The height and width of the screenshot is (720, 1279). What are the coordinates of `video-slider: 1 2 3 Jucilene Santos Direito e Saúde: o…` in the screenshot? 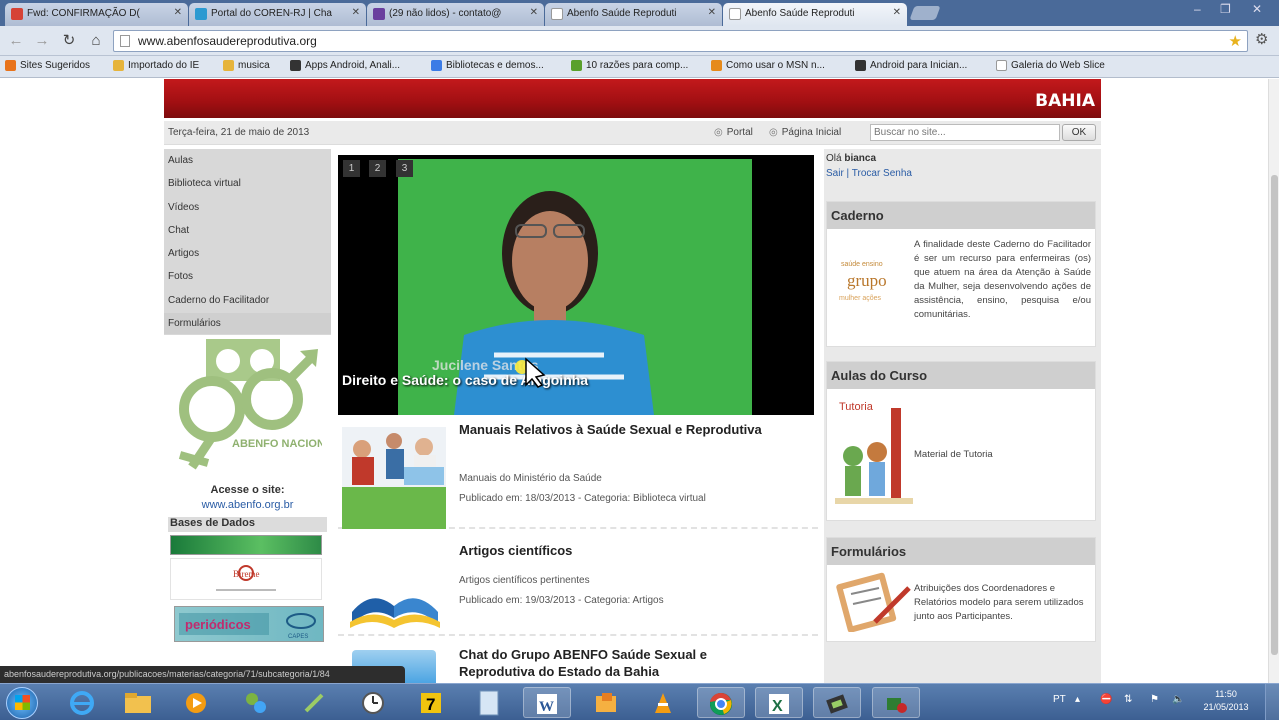 It's located at (576, 285).